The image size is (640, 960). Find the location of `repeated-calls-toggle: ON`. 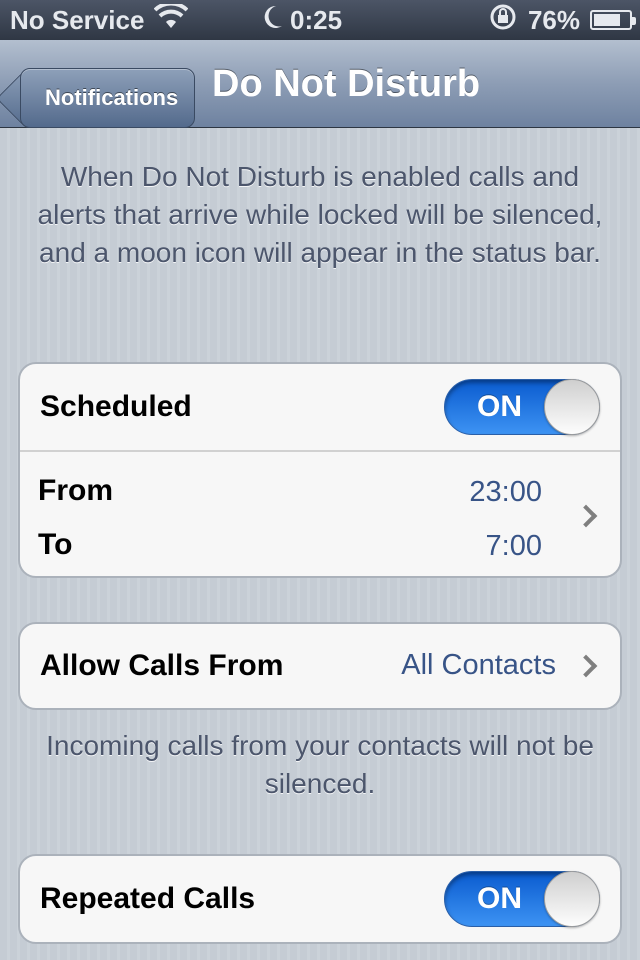

repeated-calls-toggle: ON is located at coordinates (522, 899).